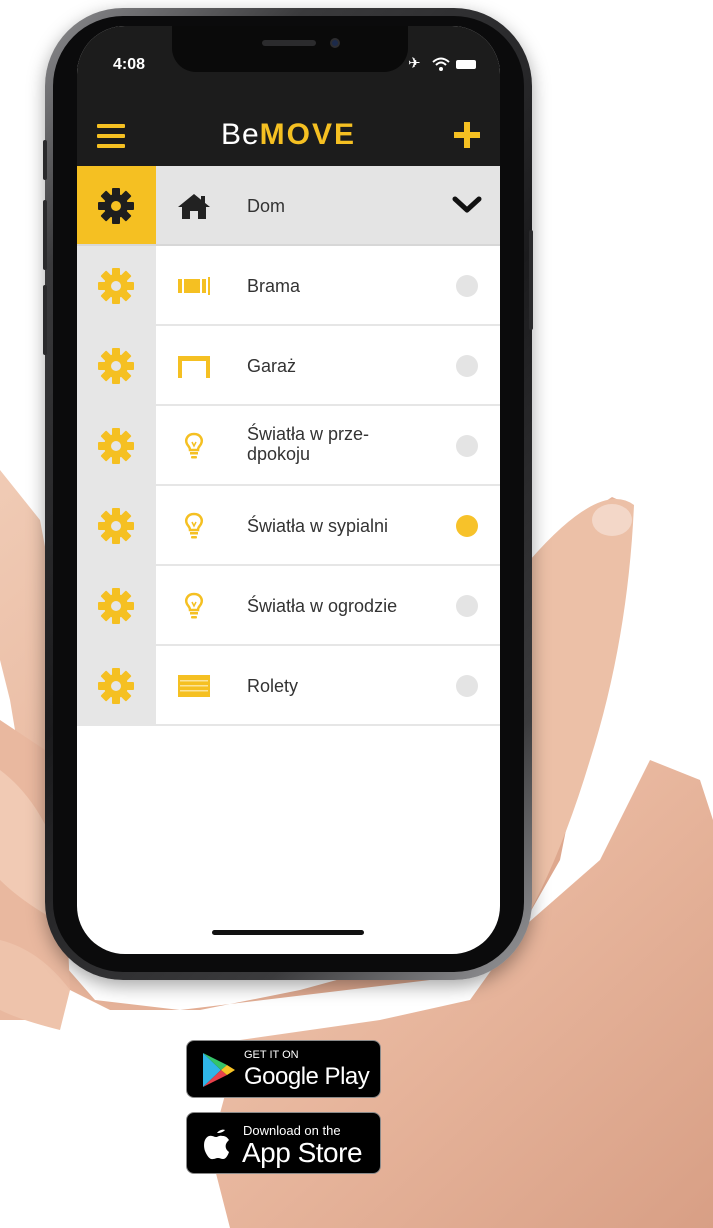 The width and height of the screenshot is (713, 1228). I want to click on group-row-dom: Dom, so click(288, 206).